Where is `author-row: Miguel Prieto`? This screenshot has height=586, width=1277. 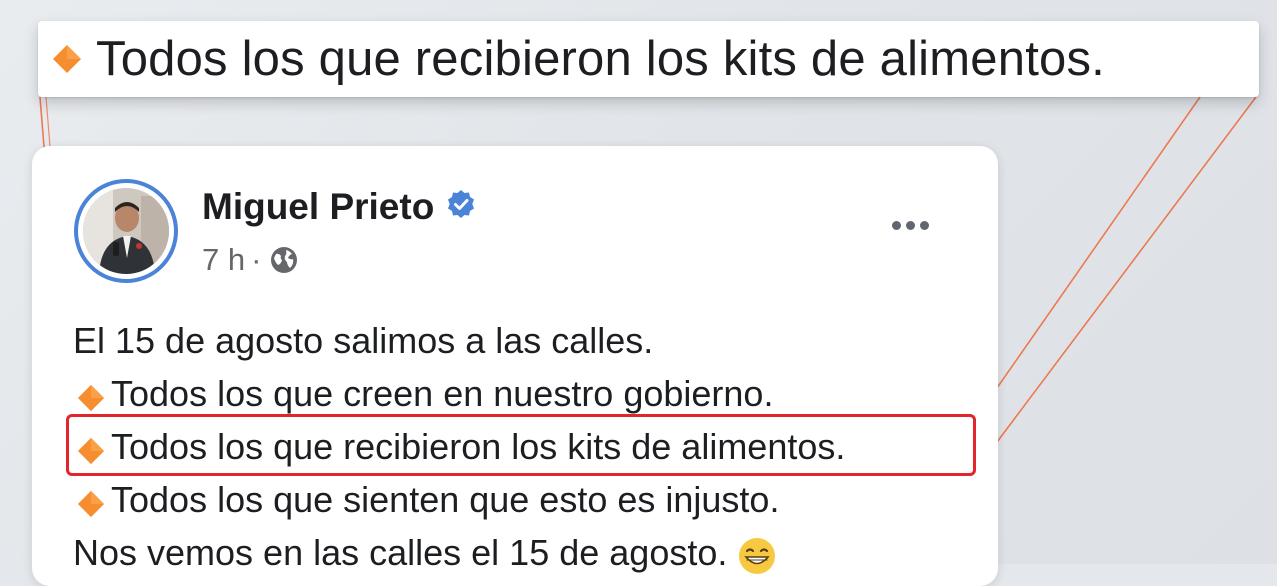 author-row: Miguel Prieto is located at coordinates (339, 207).